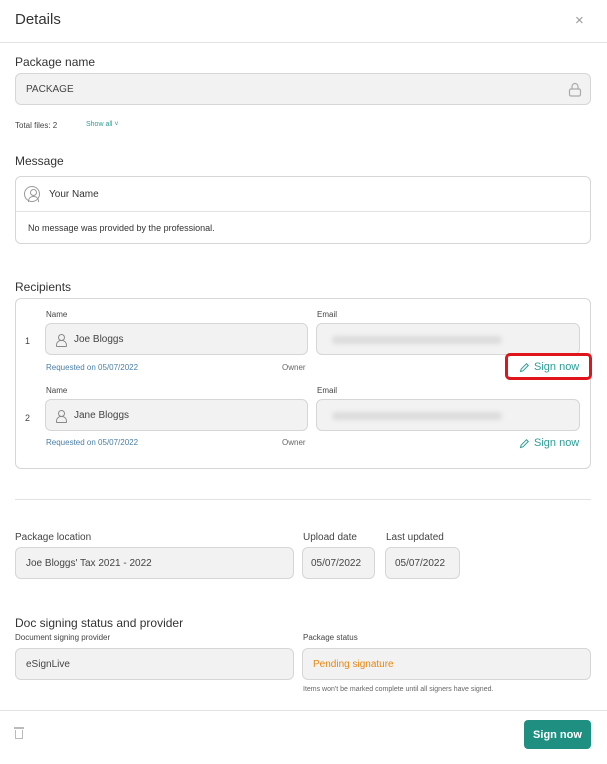 Image resolution: width=607 pixels, height=764 pixels. Describe the element at coordinates (327, 314) in the screenshot. I see `recipient-1-email-label: Email` at that location.